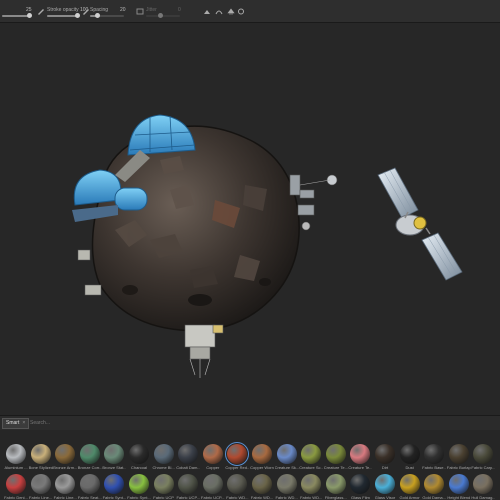 This screenshot has height=500, width=500. What do you see at coordinates (164, 487) in the screenshot?
I see `material-thumbnail: Fabric UCP` at bounding box center [164, 487].